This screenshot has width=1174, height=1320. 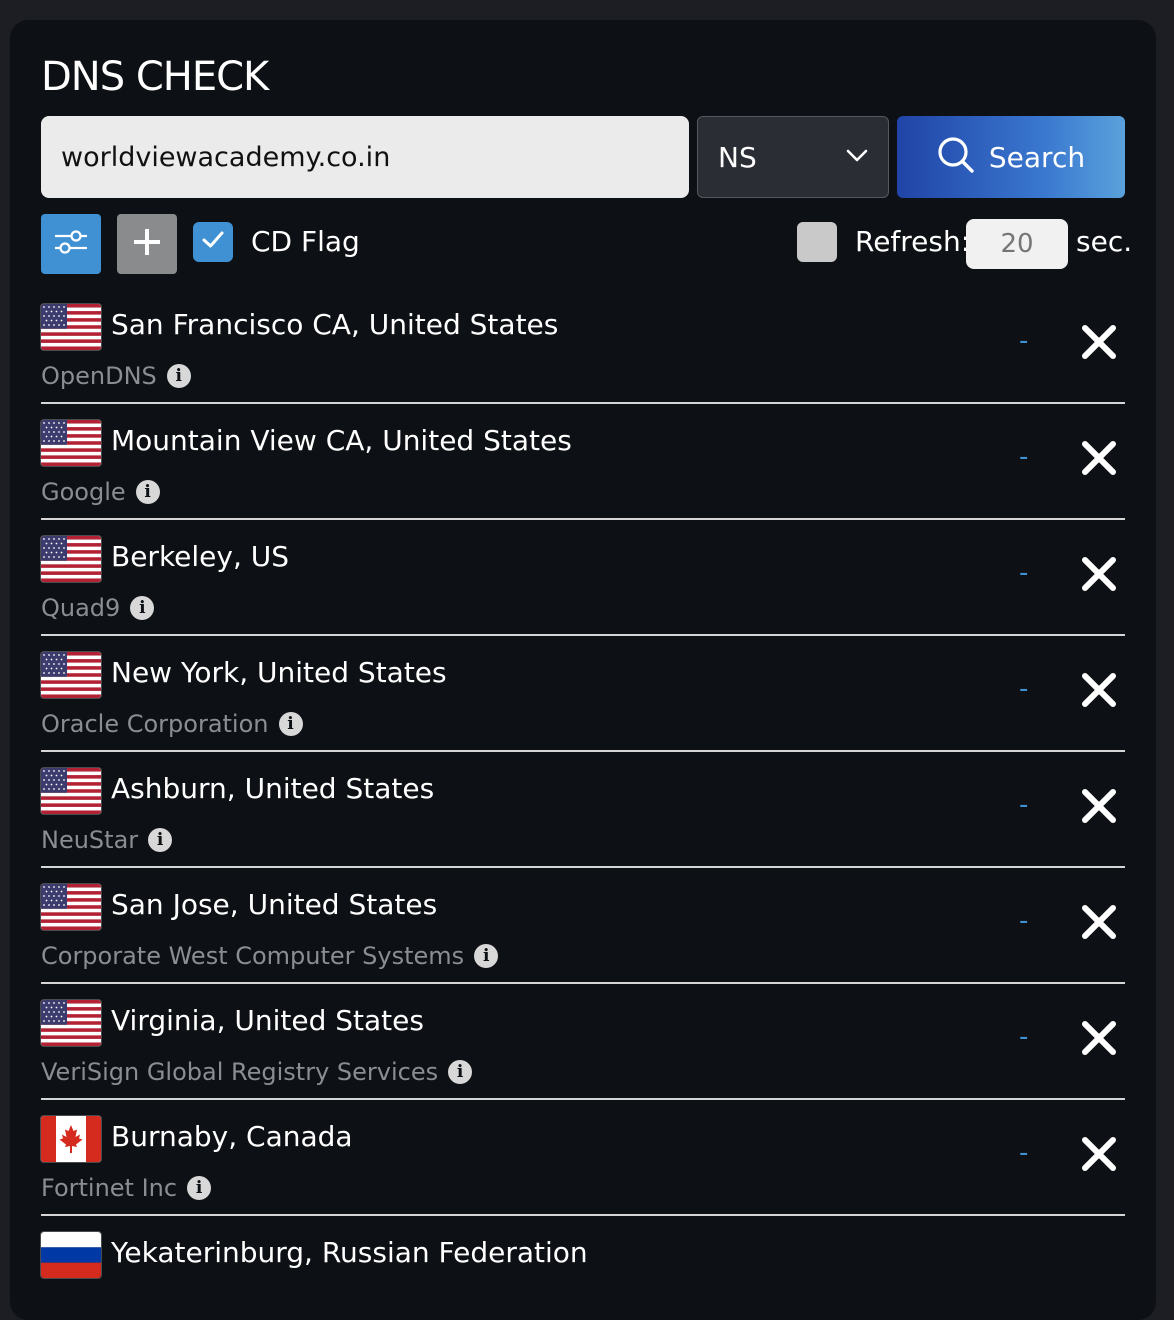 I want to click on server-provider: OpenDNS i, so click(x=116, y=376).